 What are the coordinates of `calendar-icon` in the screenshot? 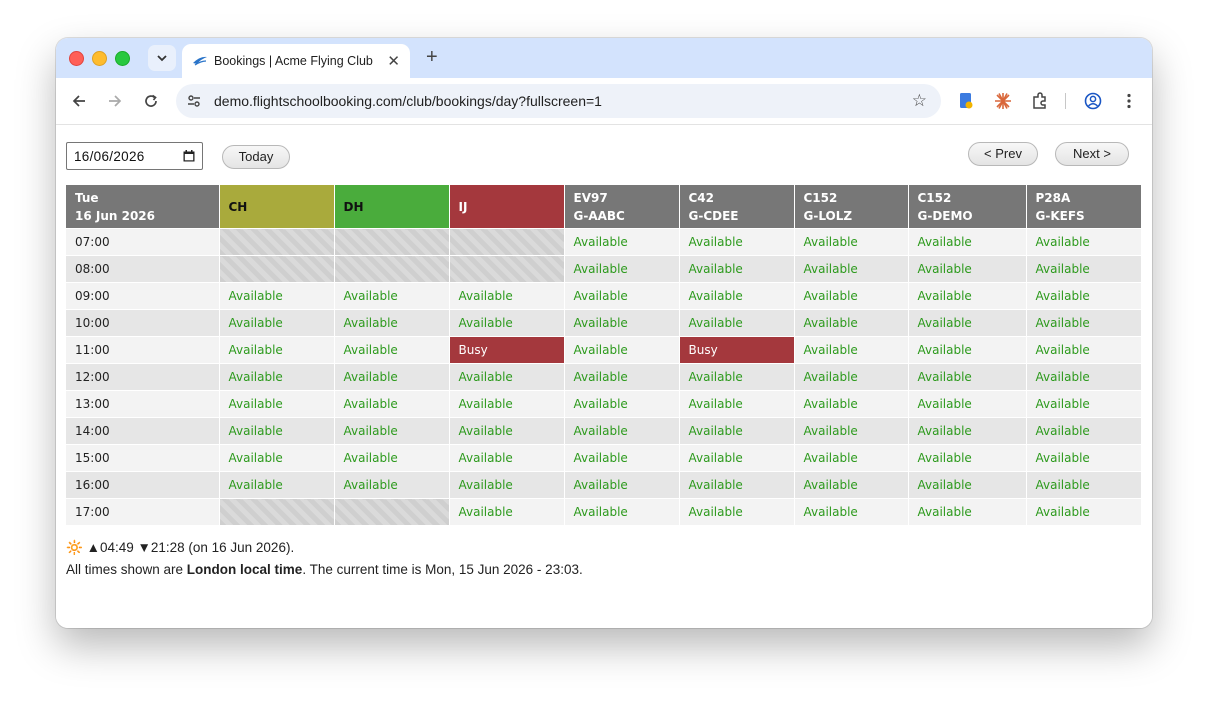 It's located at (189, 157).